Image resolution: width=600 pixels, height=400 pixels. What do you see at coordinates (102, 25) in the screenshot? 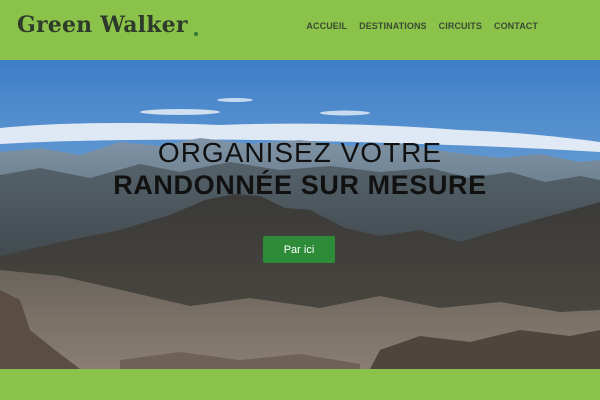
I see `brand-name: Green Walker` at bounding box center [102, 25].